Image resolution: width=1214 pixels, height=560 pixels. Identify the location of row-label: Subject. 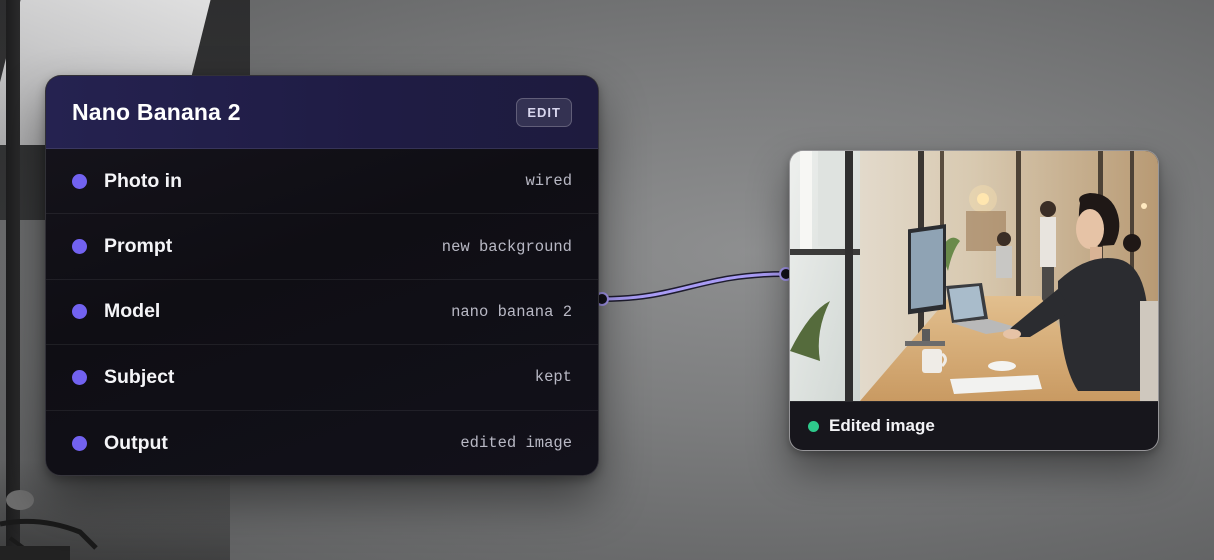
(139, 376).